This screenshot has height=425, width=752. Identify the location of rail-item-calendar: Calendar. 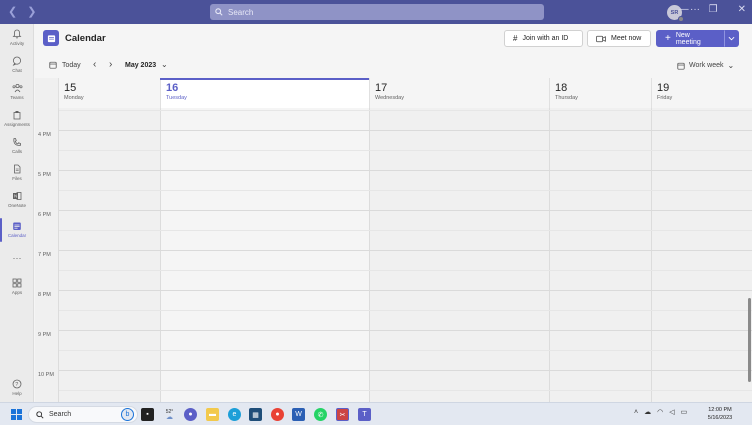
(17, 230).